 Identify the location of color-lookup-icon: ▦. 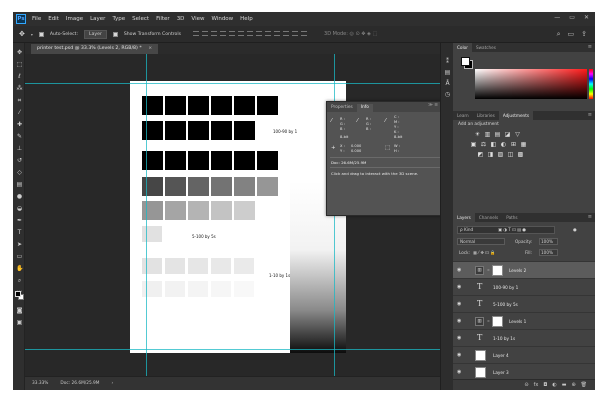
(523, 144).